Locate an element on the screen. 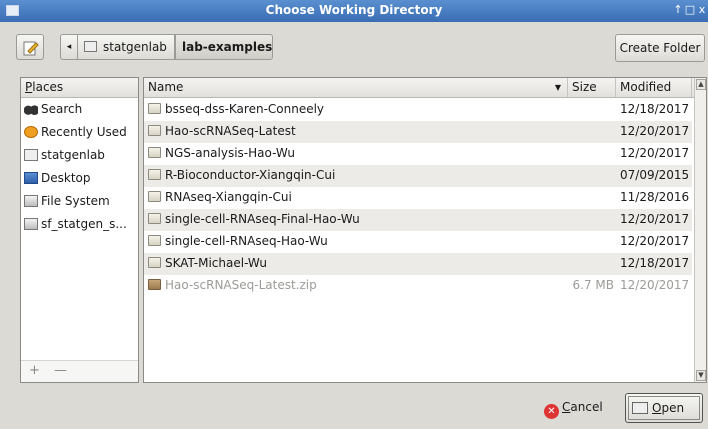  place-statgenlab: statgenlab is located at coordinates (79, 155).